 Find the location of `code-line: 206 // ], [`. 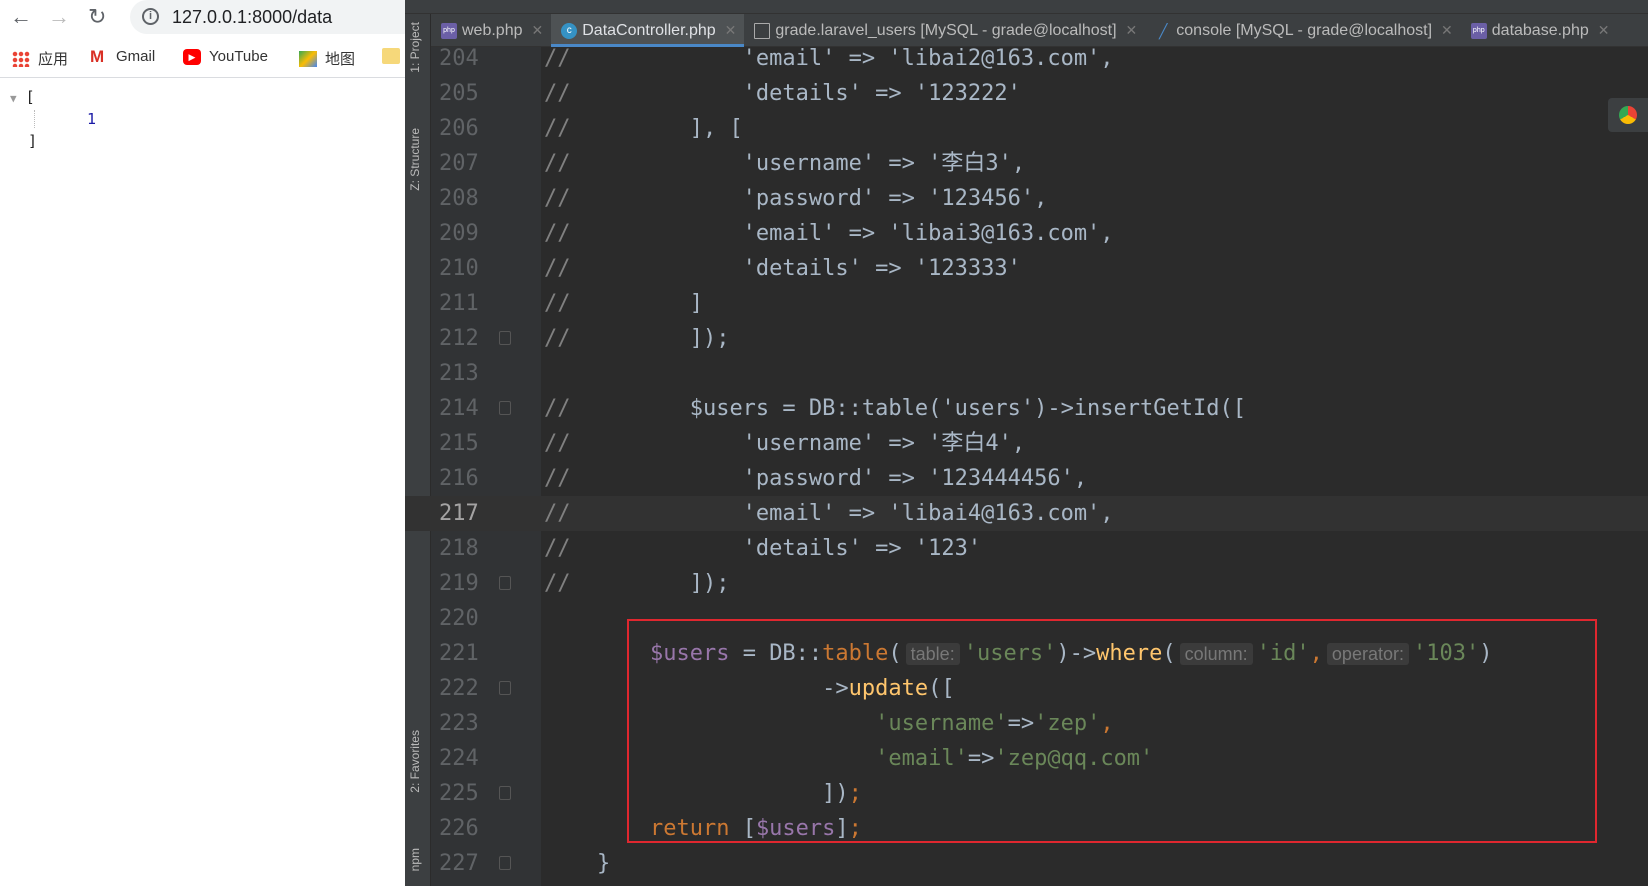

code-line: 206 // ], [ is located at coordinates (1026, 128).